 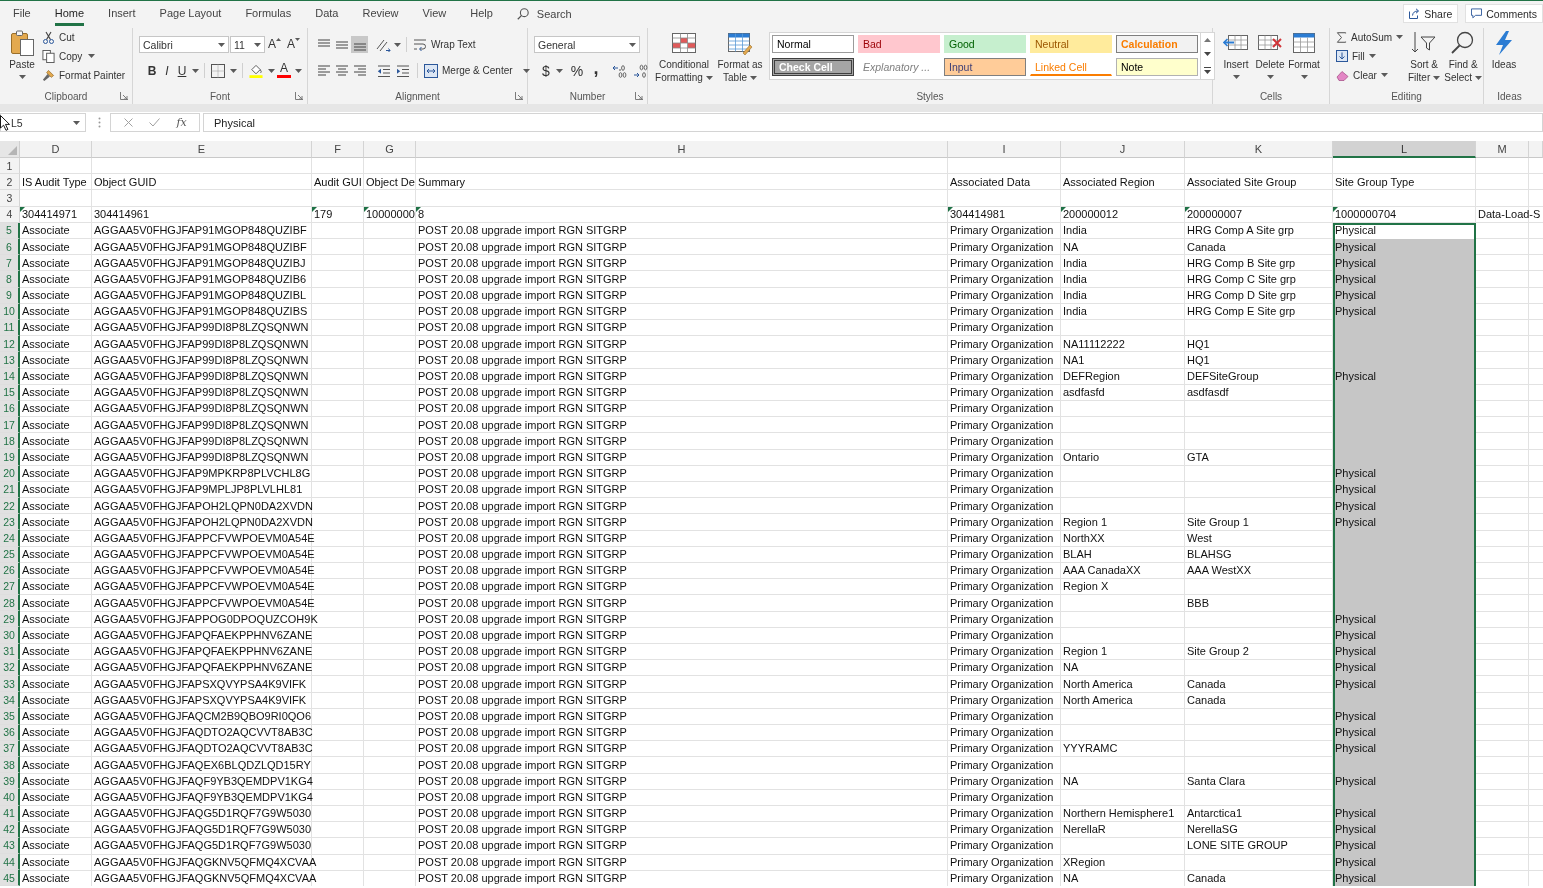 What do you see at coordinates (10, 279) in the screenshot?
I see `row-header: 8` at bounding box center [10, 279].